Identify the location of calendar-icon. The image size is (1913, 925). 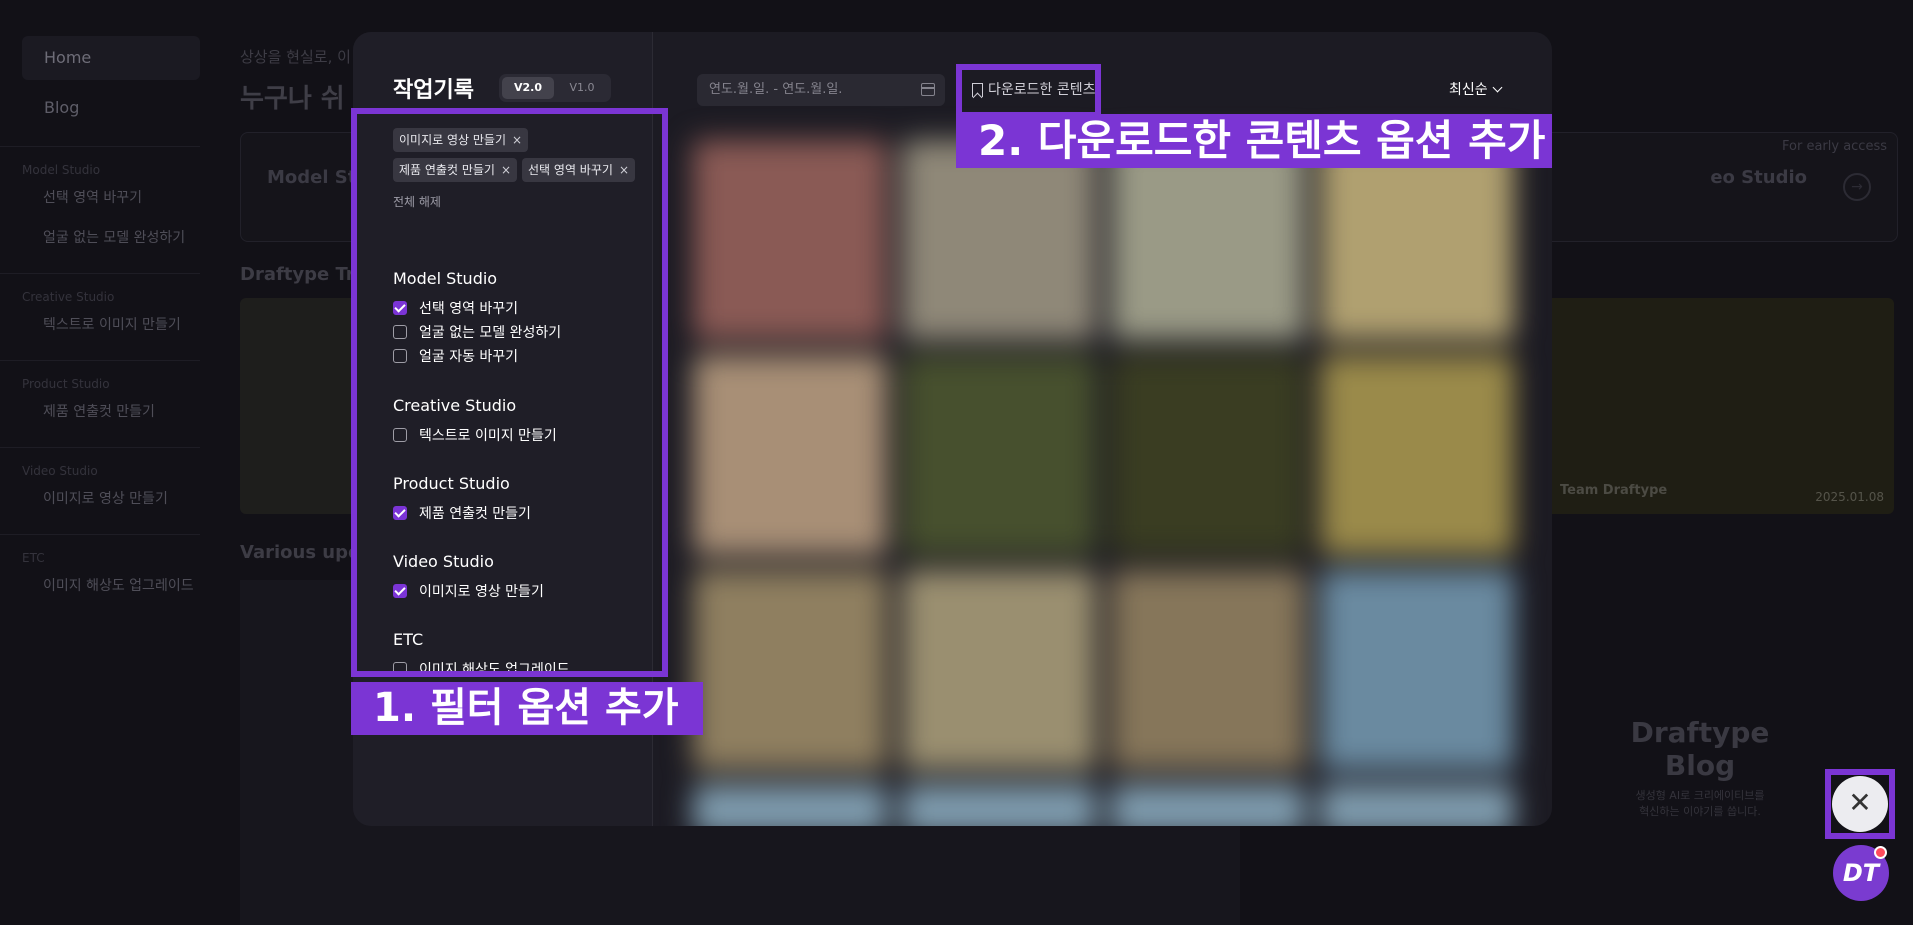
(928, 89).